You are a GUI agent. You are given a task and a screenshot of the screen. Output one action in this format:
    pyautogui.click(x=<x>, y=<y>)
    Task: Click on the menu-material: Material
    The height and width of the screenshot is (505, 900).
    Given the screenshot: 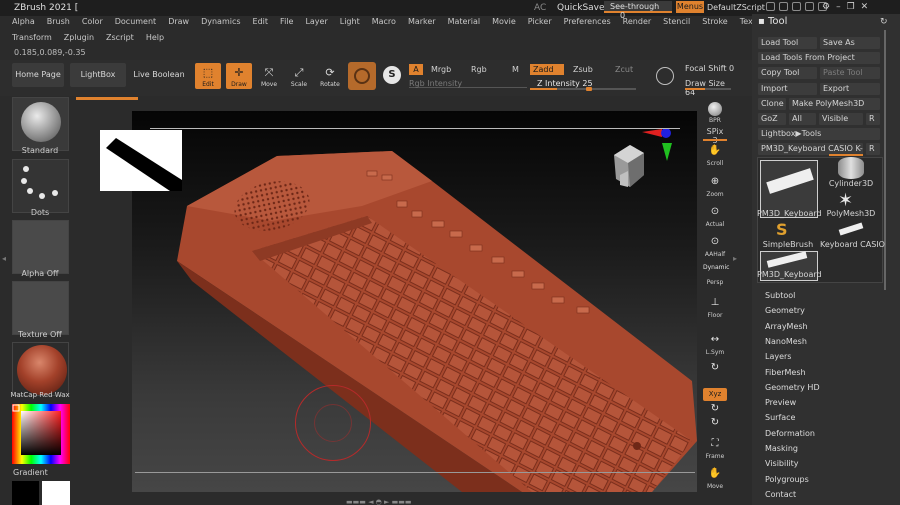 What is the action you would take?
    pyautogui.click(x=464, y=21)
    